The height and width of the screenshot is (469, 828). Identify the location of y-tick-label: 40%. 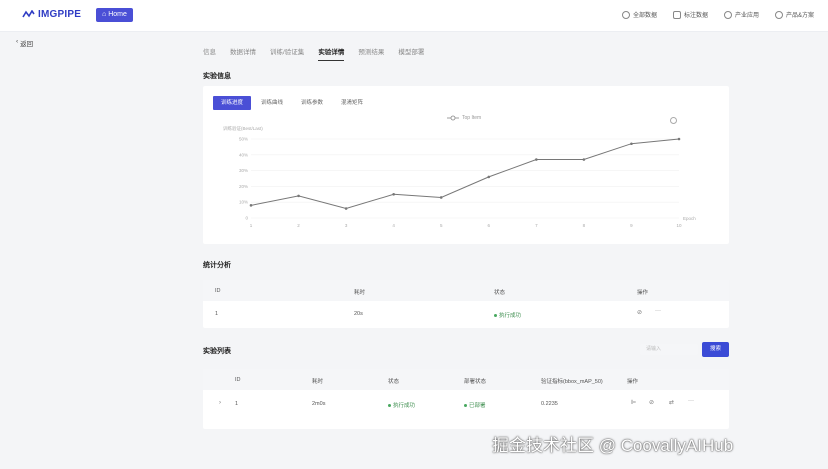
(243, 154).